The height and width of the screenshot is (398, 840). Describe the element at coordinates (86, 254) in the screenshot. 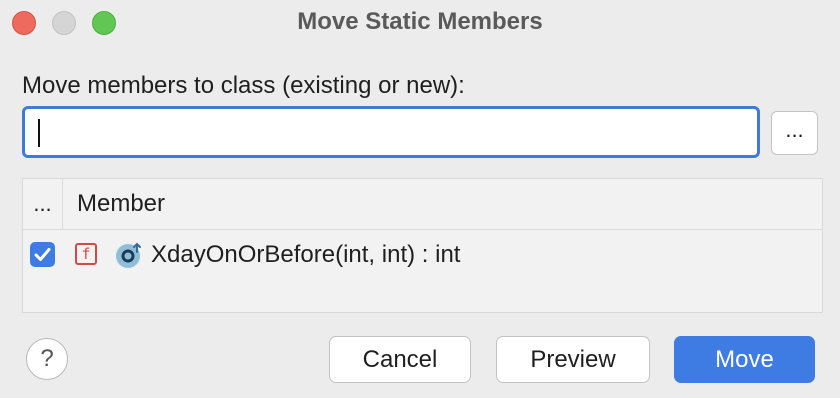

I see `final-icon: f` at that location.